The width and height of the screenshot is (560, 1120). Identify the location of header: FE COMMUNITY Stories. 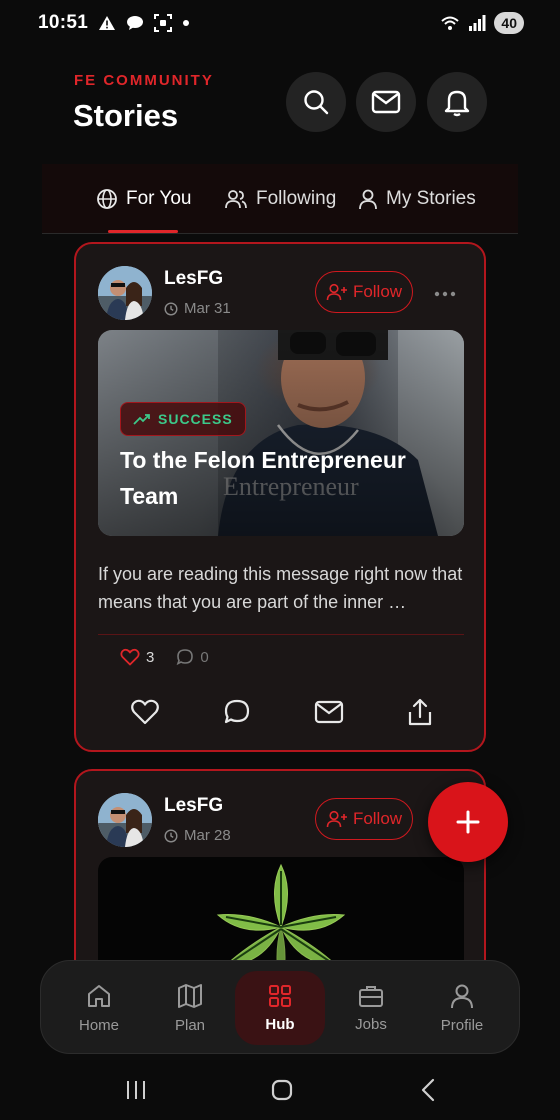
(280, 110).